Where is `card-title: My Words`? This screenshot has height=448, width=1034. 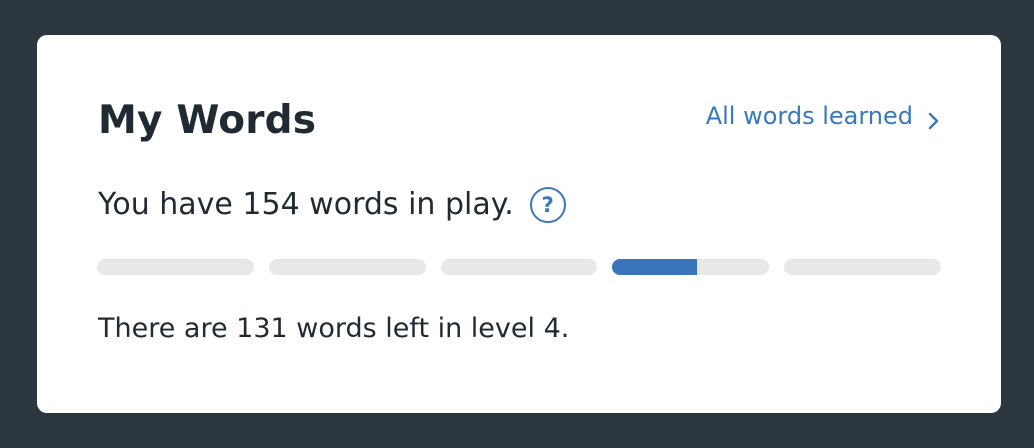
card-title: My Words is located at coordinates (207, 120).